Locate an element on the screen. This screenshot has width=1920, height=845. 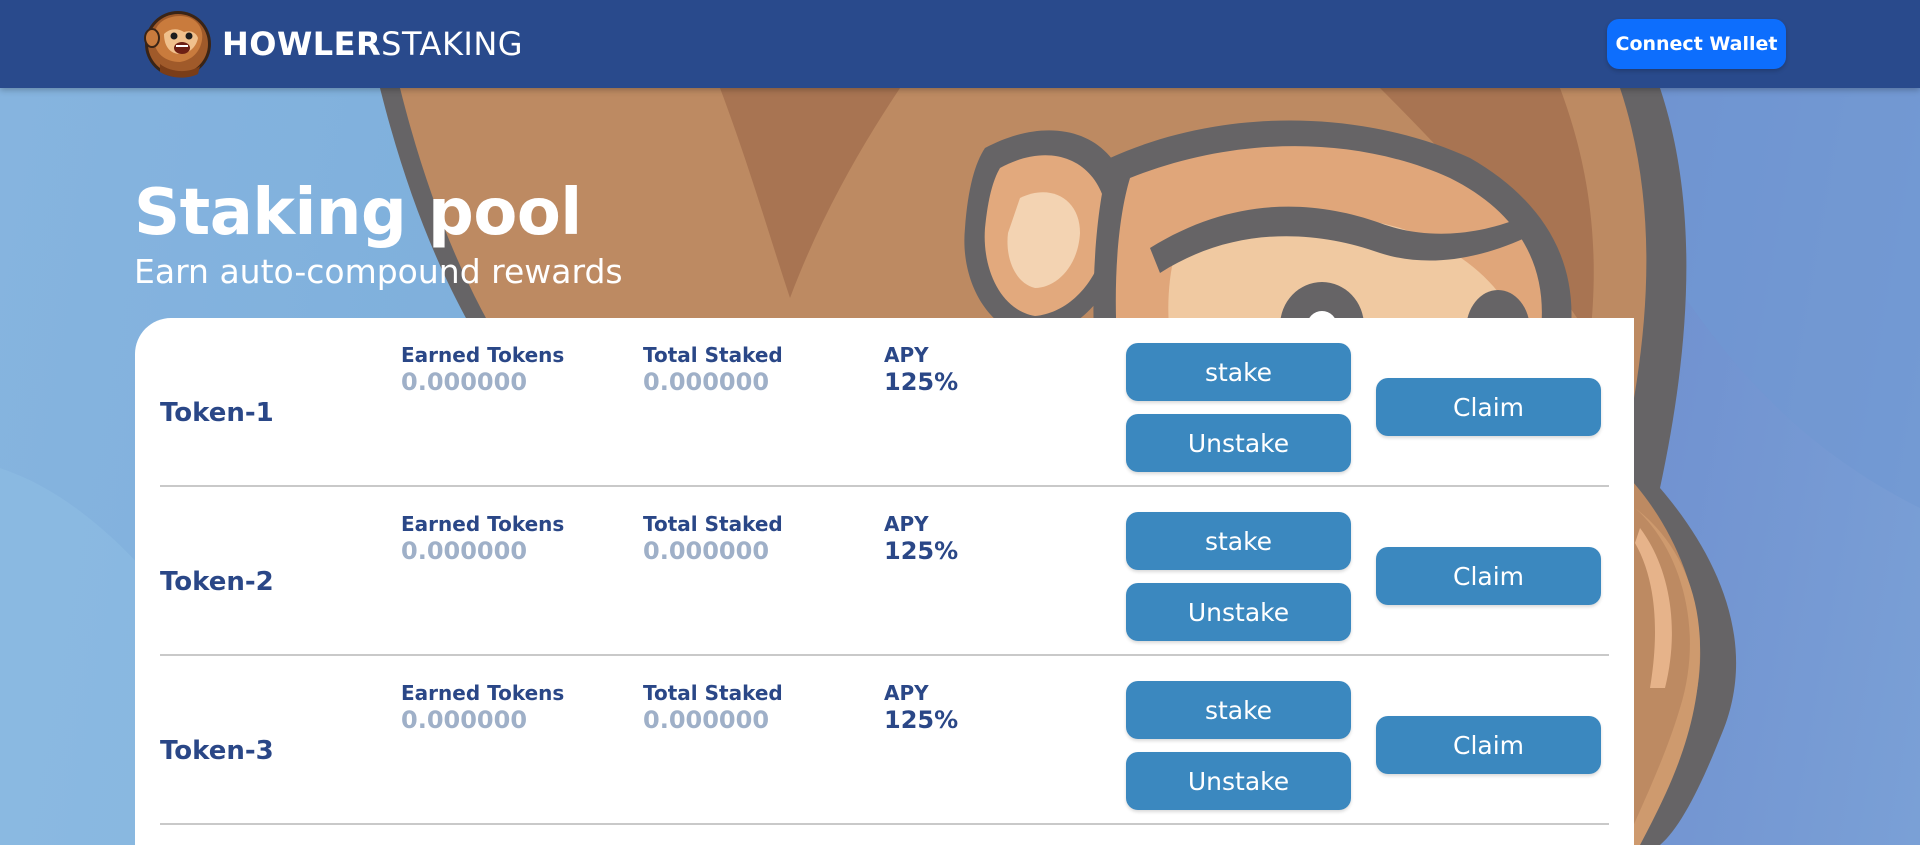
brand-name: HOWLERSTAKING is located at coordinates (372, 44).